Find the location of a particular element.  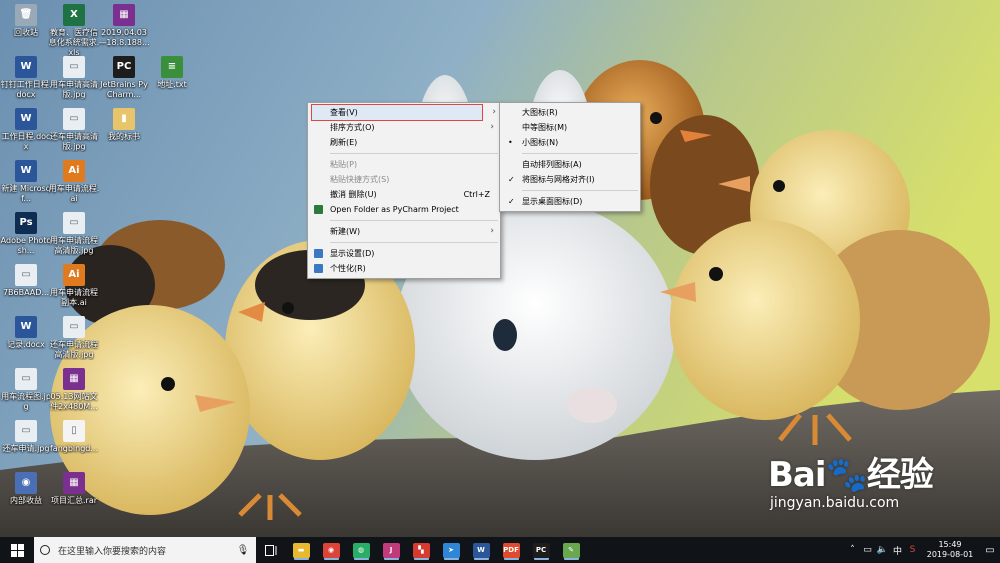

desktop-icon-label: 教育、医疗信息化系统需求.xls is located at coordinates (74, 42).